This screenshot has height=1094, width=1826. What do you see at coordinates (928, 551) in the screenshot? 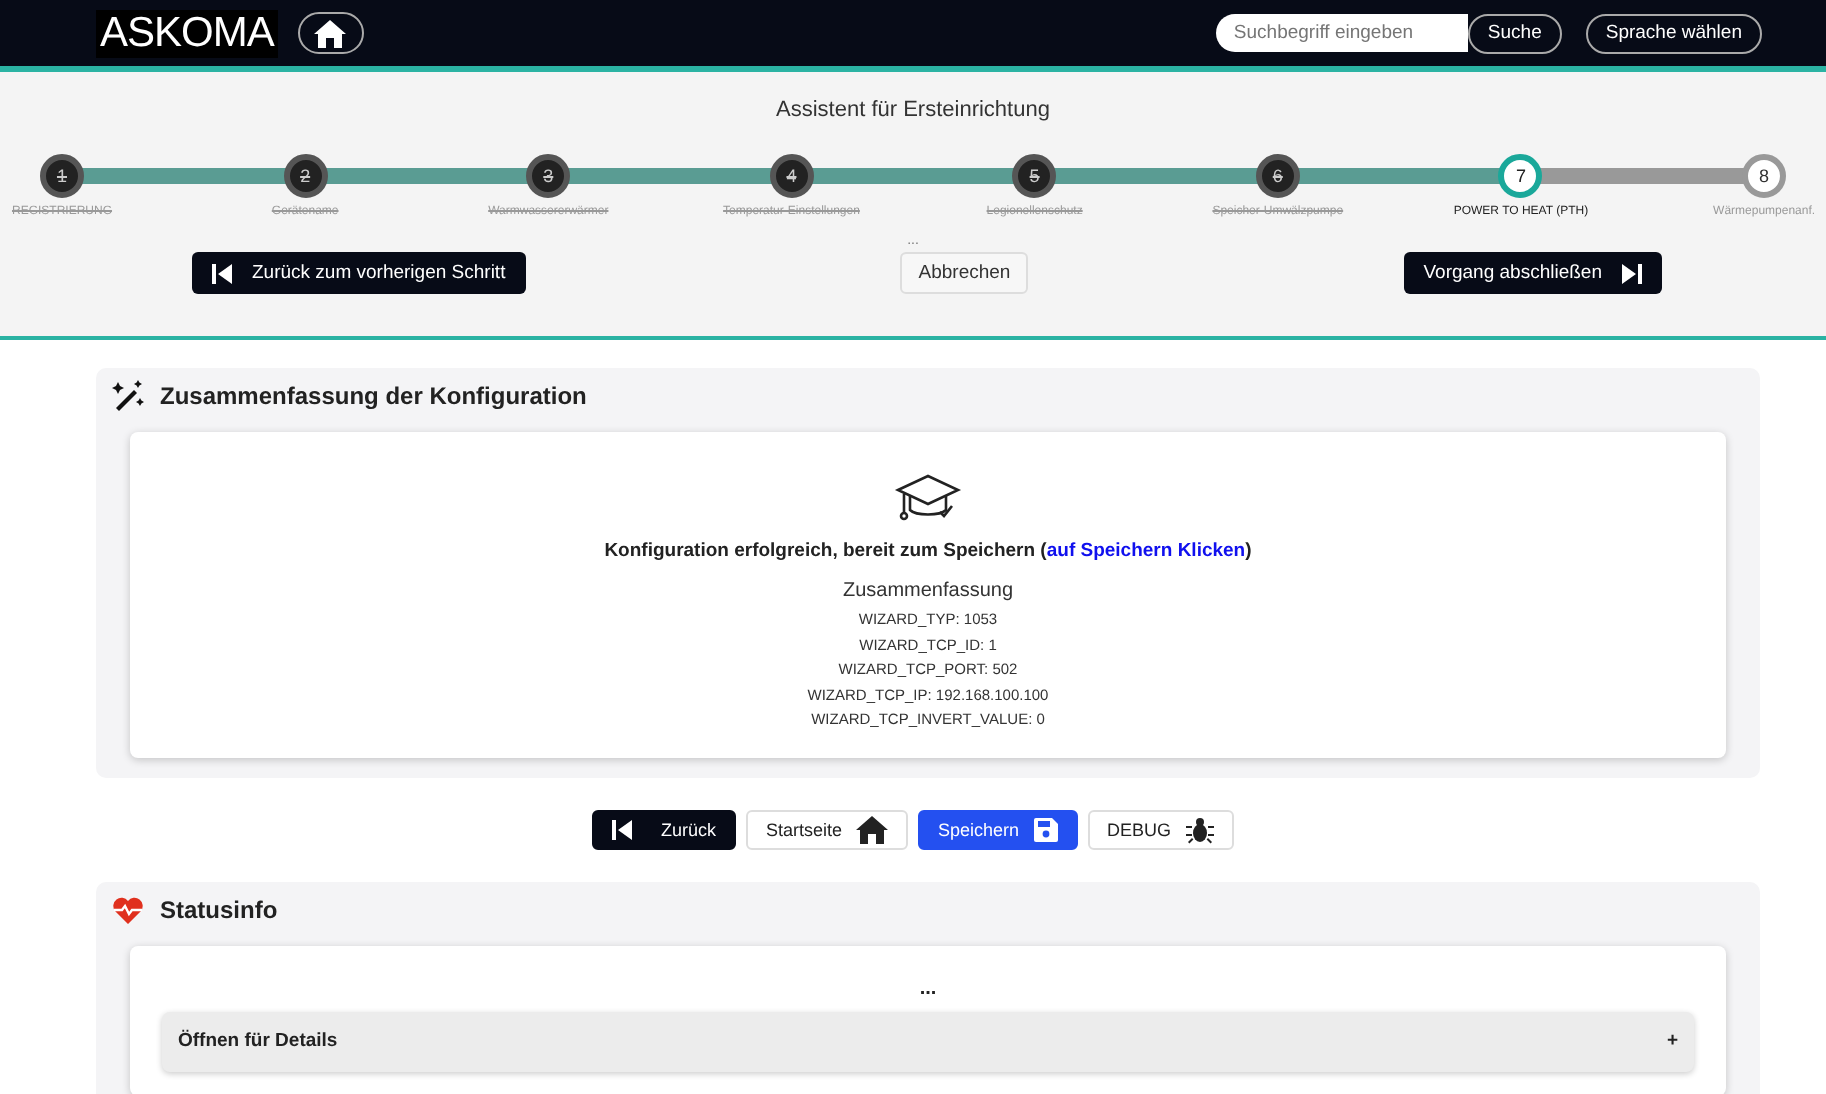
I see `success-message: Konfiguration erfolgreich, bereit zum Speichern (auf Speichern Klicken)` at bounding box center [928, 551].